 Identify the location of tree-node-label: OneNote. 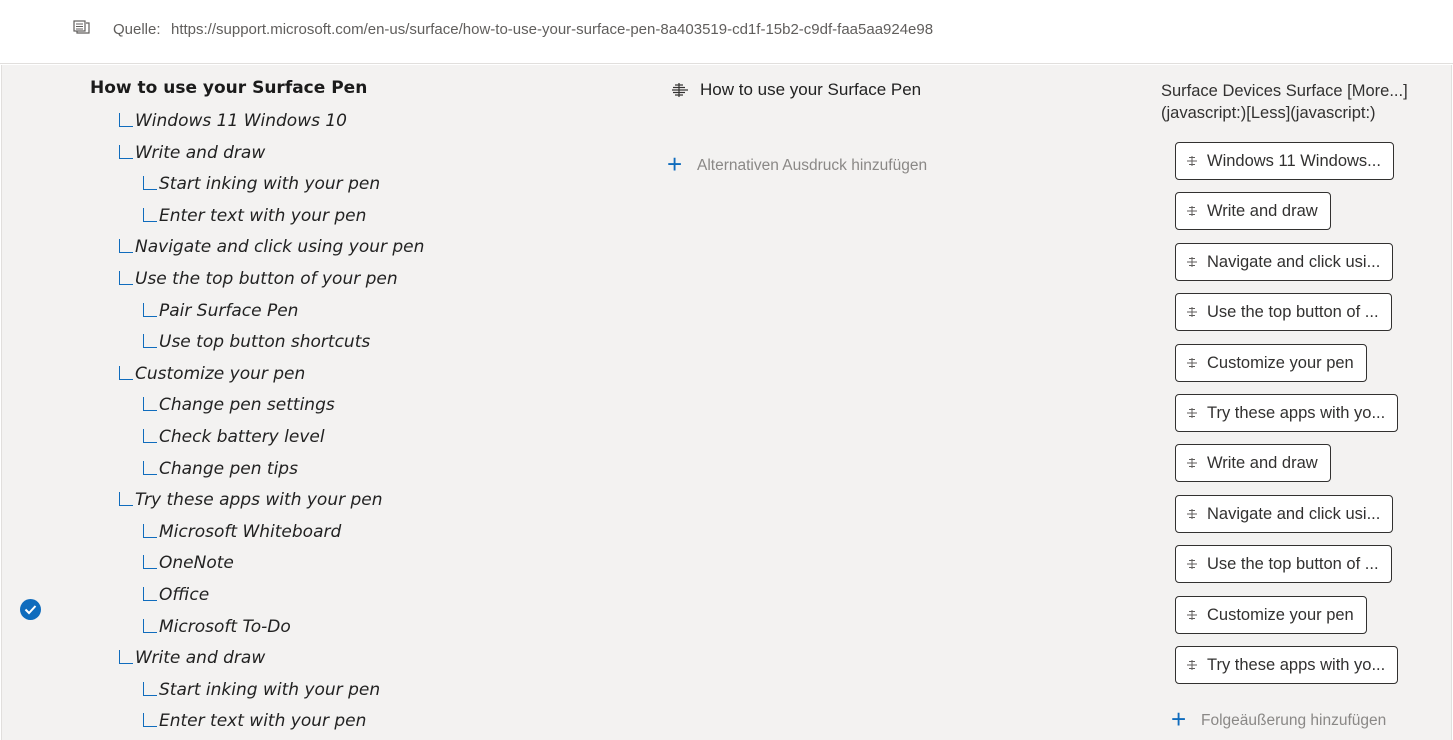
(196, 563).